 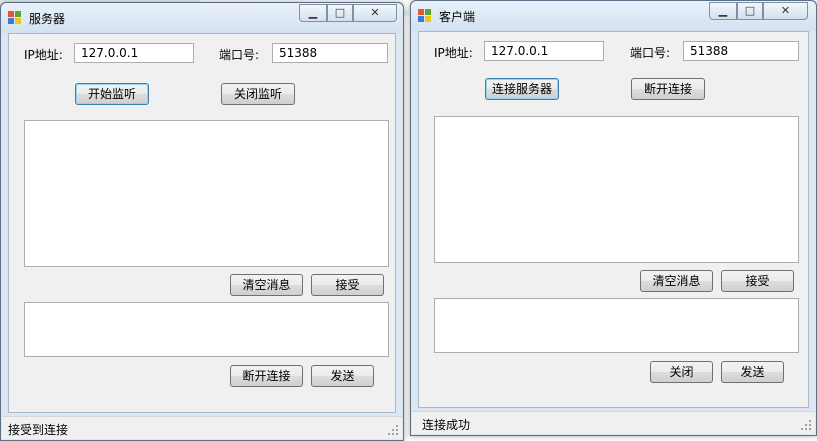 I want to click on start-listen-button: 开始监听, so click(x=112, y=94).